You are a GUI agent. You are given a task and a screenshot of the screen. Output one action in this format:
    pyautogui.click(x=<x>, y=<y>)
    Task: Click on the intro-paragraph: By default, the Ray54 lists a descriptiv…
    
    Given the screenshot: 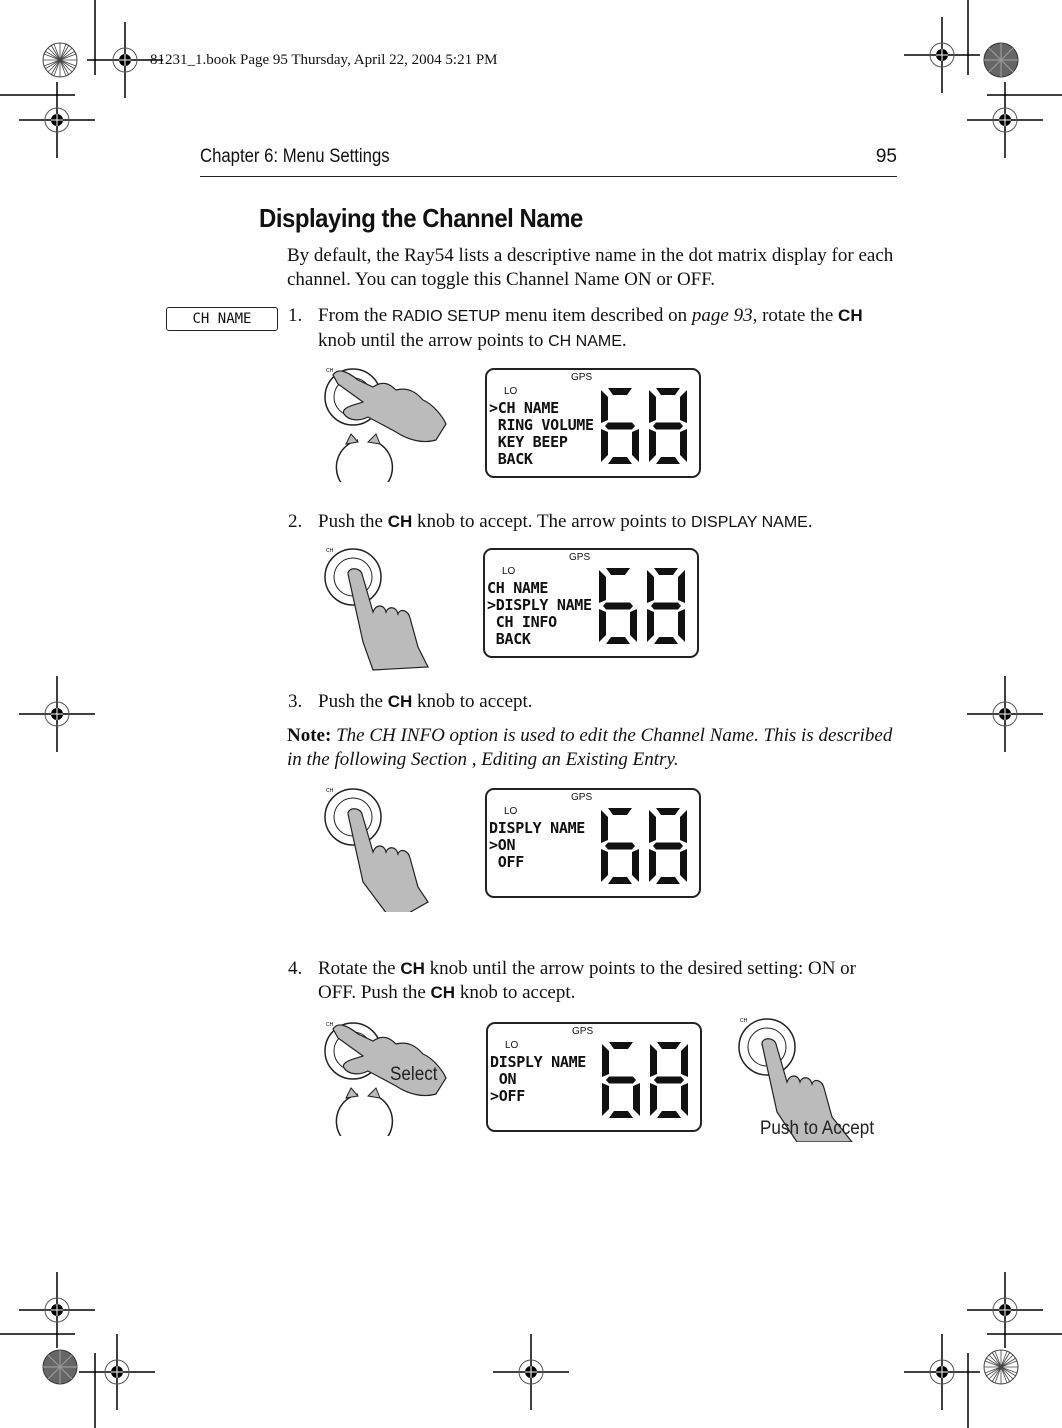 What is the action you would take?
    pyautogui.click(x=590, y=267)
    